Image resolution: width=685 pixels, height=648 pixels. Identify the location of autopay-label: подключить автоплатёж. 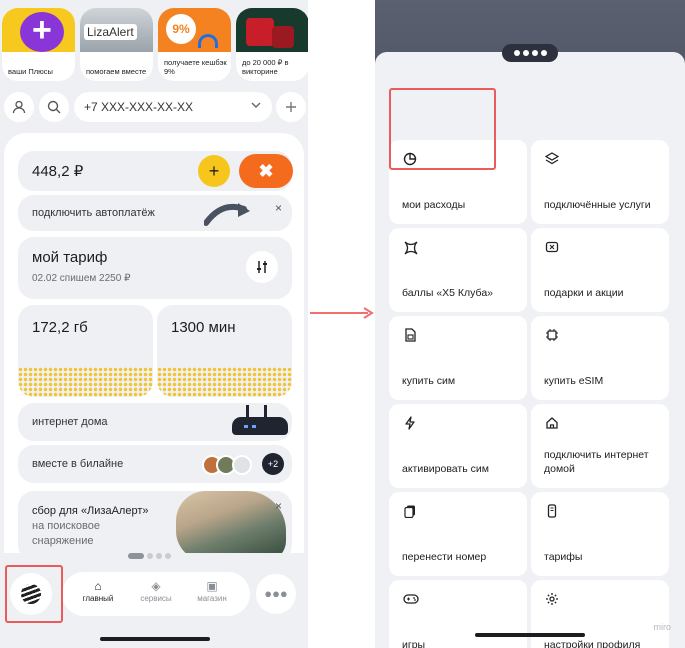
(93, 213).